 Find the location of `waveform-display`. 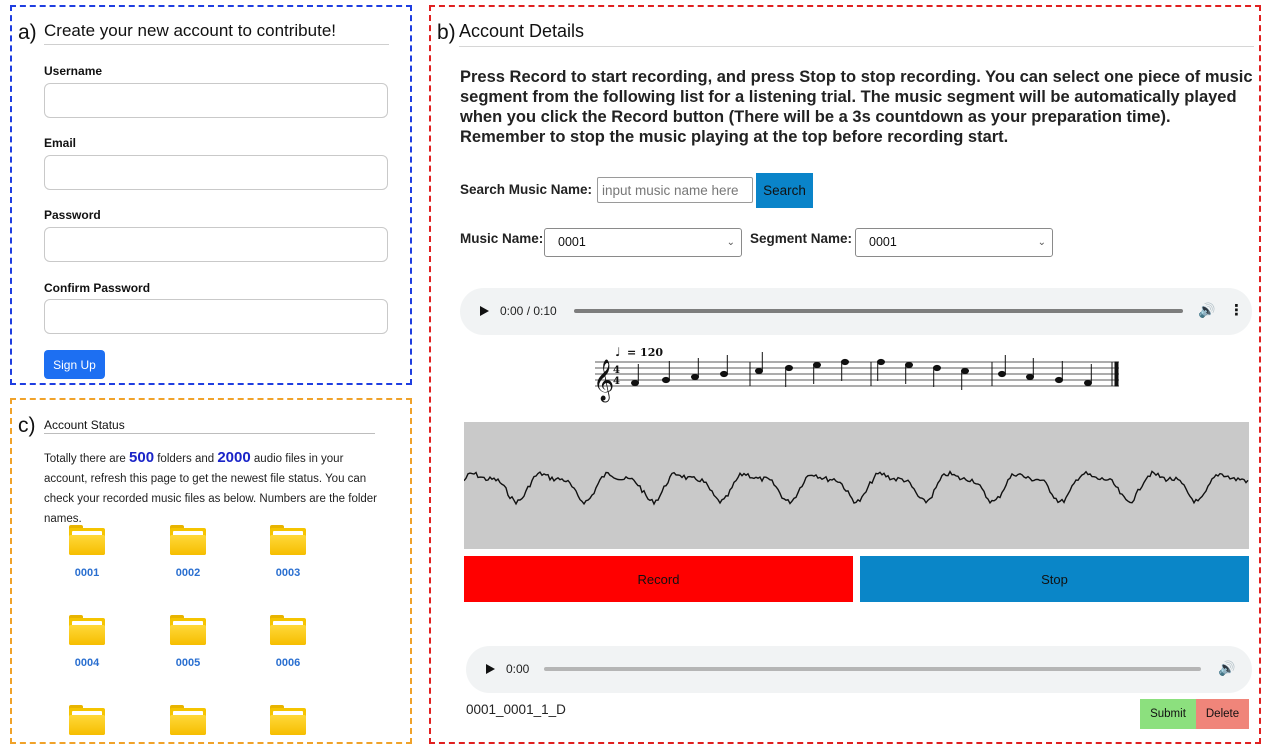

waveform-display is located at coordinates (856, 485).